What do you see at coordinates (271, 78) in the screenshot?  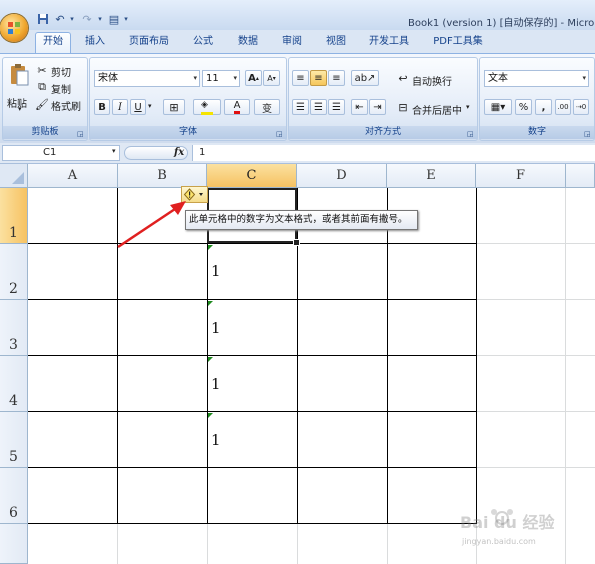 I see `shrink-font-button: A ▾` at bounding box center [271, 78].